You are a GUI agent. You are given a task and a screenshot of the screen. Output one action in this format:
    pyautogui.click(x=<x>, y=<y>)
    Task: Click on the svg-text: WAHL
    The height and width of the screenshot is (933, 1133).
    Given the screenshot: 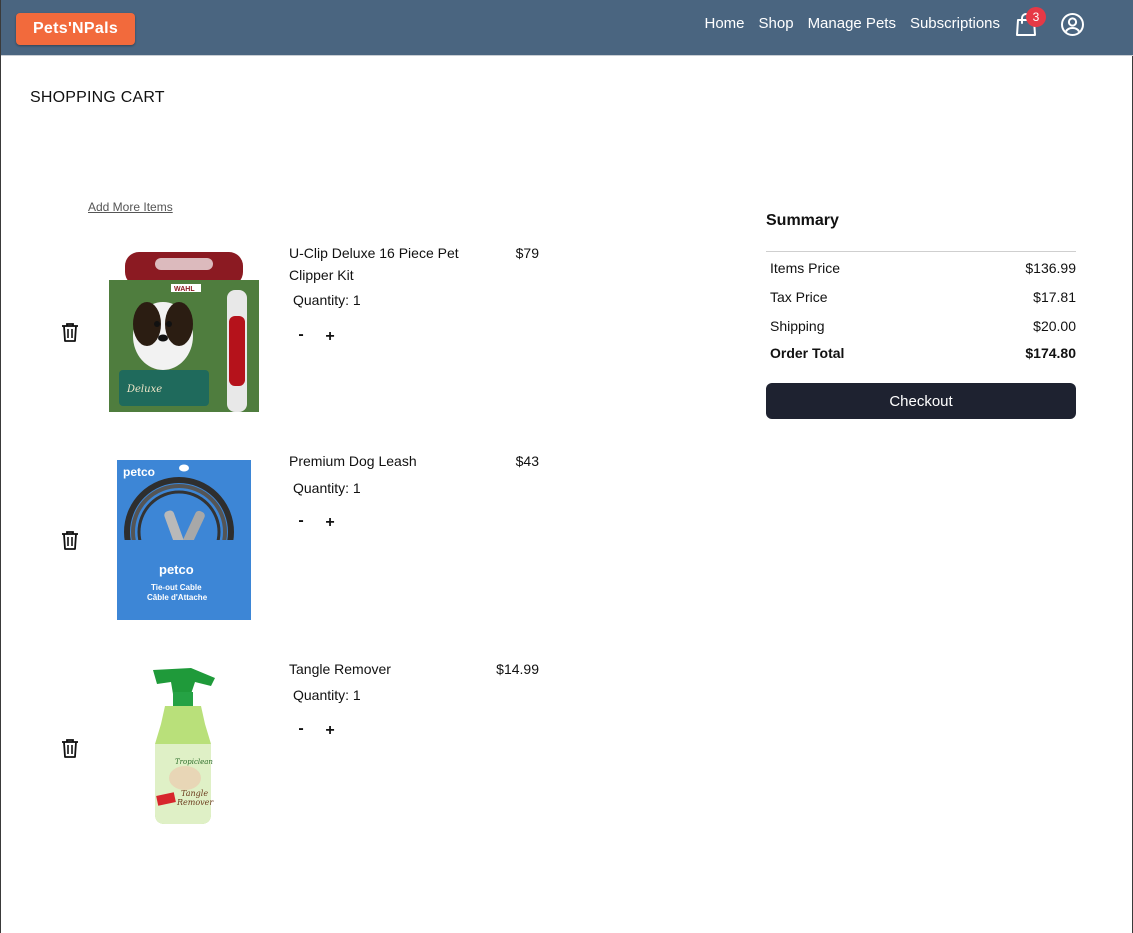 What is the action you would take?
    pyautogui.click(x=184, y=289)
    